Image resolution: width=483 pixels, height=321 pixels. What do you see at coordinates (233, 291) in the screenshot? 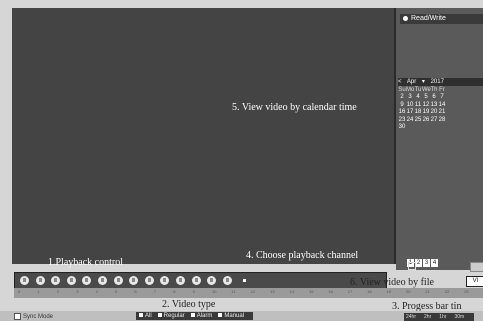
I see `progress-tick-label: 11` at bounding box center [233, 291].